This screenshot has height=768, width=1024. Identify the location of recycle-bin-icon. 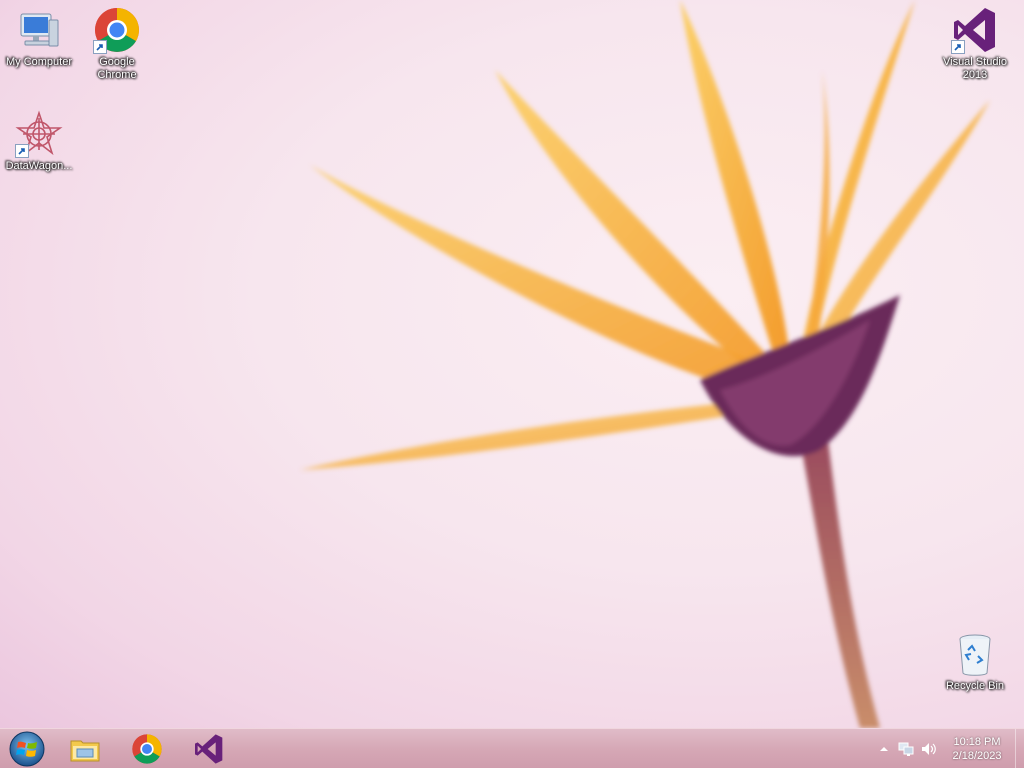
(975, 655).